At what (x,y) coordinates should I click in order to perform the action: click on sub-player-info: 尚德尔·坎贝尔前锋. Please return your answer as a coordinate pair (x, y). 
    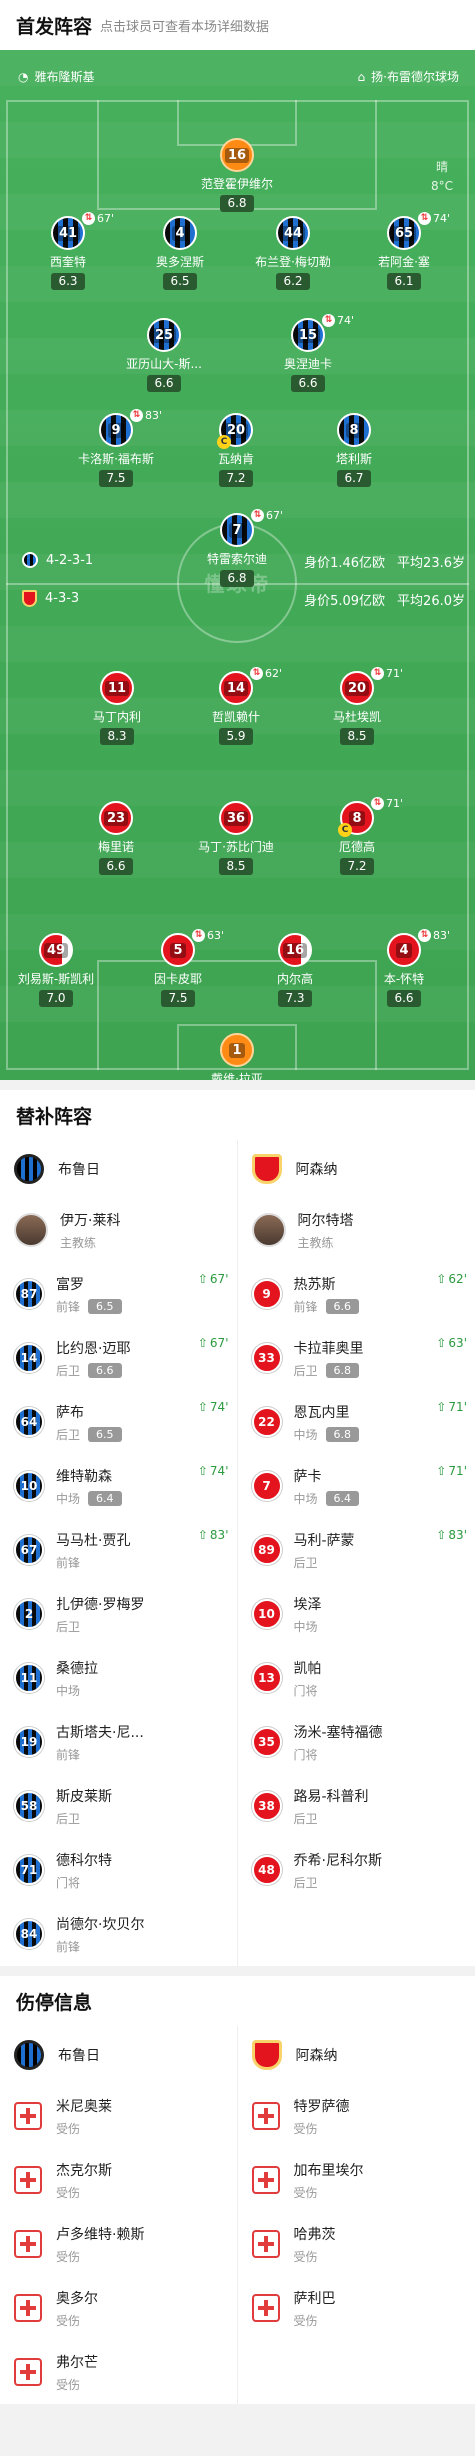
    Looking at the image, I should click on (100, 1934).